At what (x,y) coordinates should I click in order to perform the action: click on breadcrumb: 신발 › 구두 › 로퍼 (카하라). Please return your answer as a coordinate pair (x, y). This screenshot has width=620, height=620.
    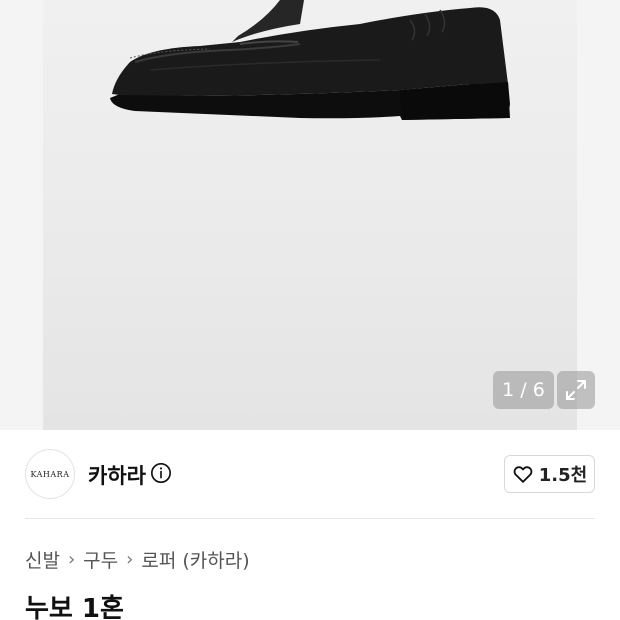
    Looking at the image, I should click on (137, 559).